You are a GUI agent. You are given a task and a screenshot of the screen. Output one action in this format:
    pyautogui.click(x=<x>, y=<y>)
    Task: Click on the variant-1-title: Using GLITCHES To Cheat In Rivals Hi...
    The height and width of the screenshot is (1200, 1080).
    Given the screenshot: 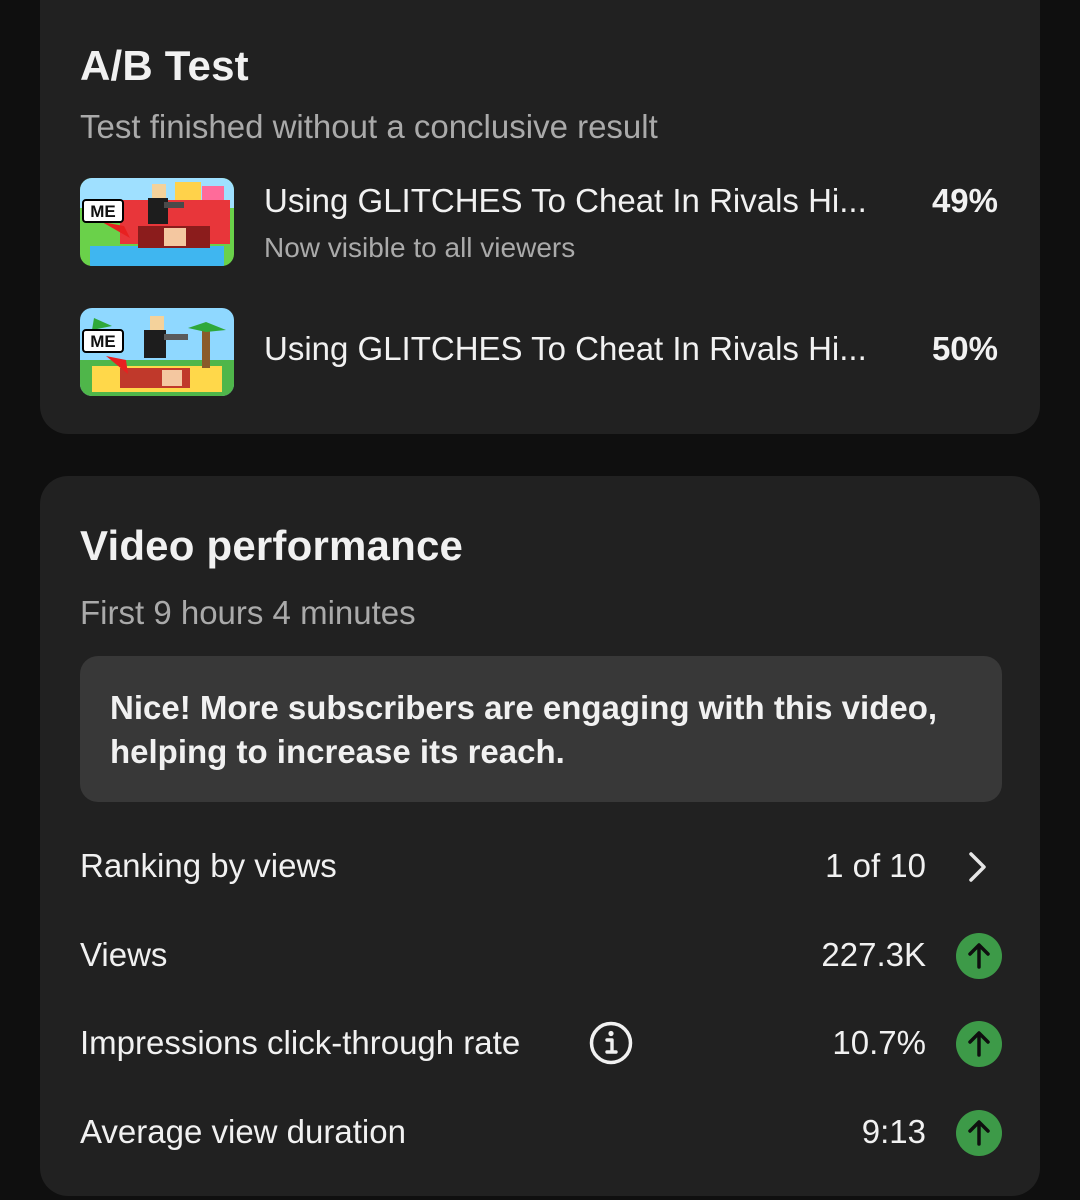 What is the action you would take?
    pyautogui.click(x=565, y=200)
    